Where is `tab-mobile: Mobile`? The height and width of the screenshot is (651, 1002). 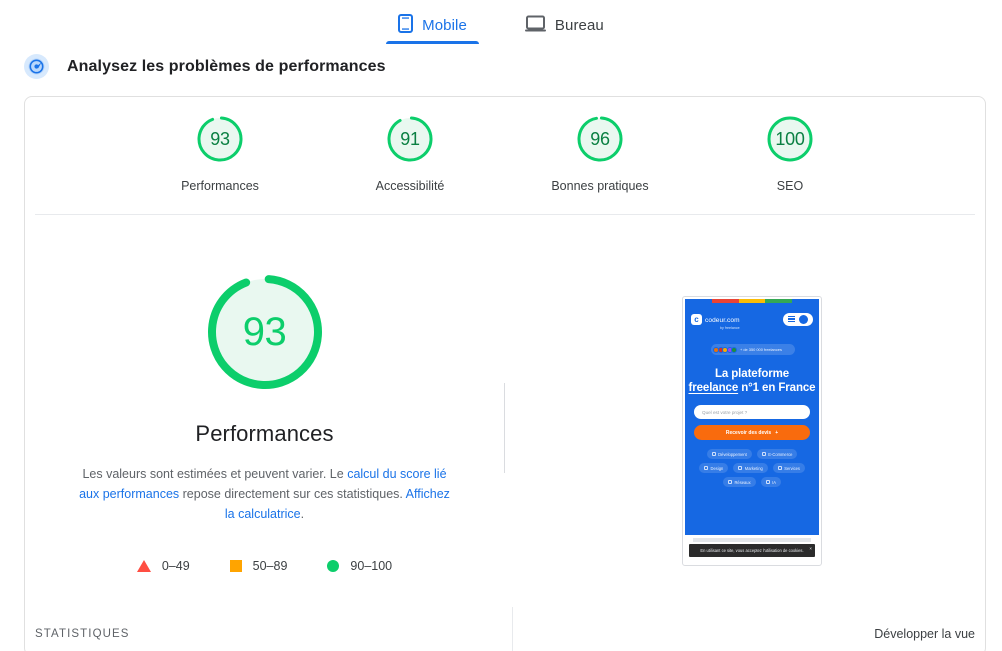
tab-mobile: Mobile is located at coordinates (432, 22).